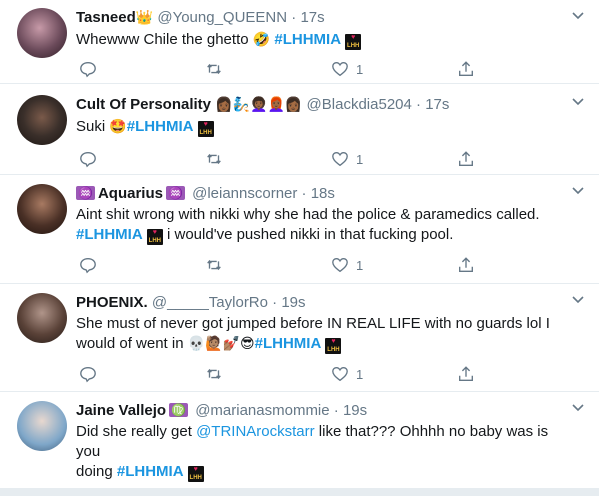 The image size is (599, 504). Describe the element at coordinates (112, 302) in the screenshot. I see `display-name: PHOENIX.` at that location.